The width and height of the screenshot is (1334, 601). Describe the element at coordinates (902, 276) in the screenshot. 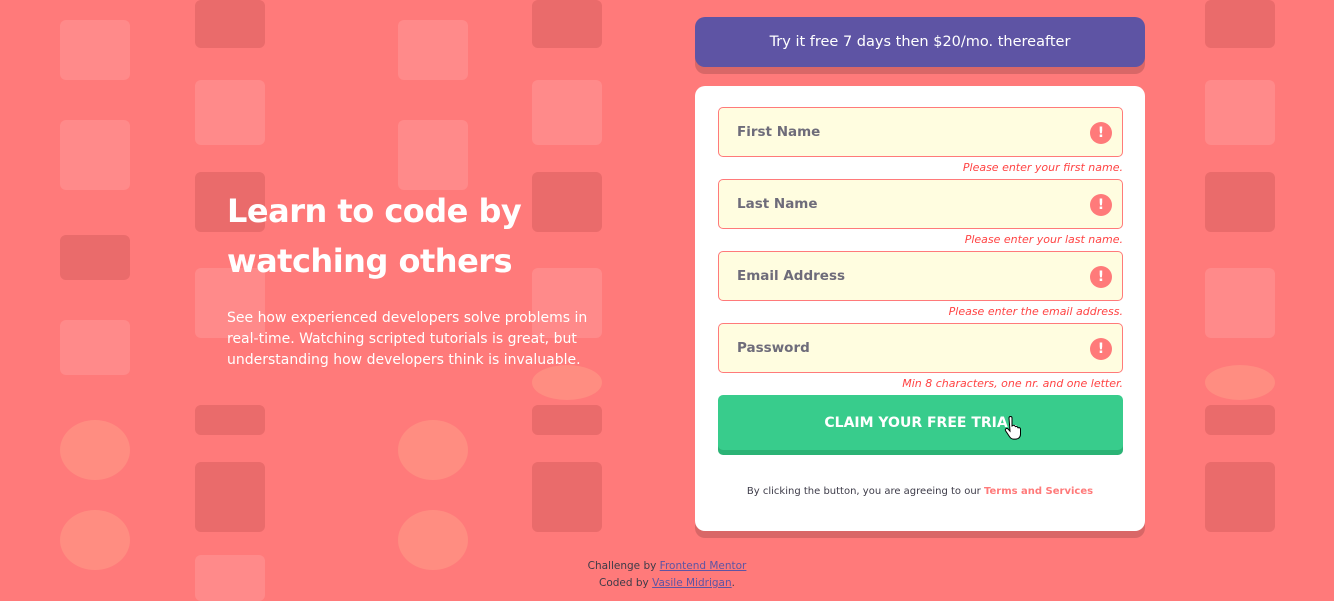

I see `email-input` at that location.